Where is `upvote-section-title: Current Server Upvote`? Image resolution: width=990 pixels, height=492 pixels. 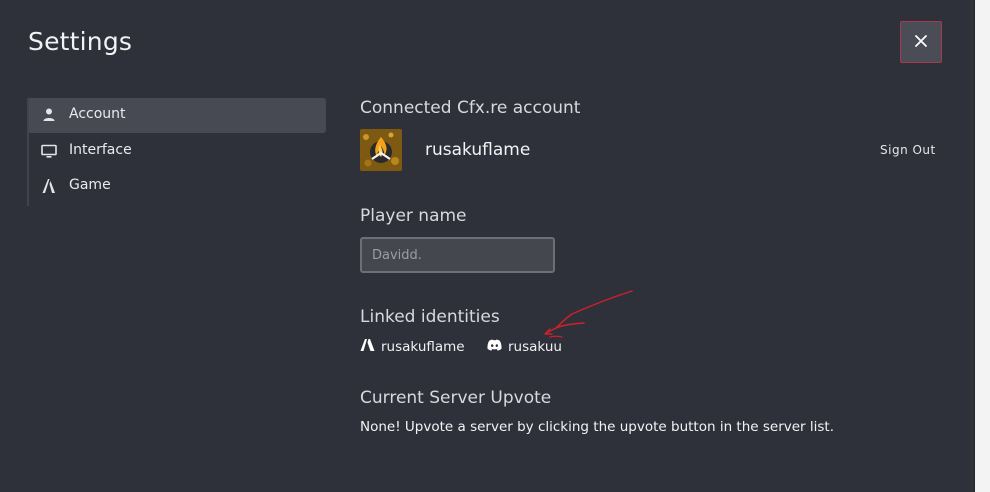 upvote-section-title: Current Server Upvote is located at coordinates (456, 398).